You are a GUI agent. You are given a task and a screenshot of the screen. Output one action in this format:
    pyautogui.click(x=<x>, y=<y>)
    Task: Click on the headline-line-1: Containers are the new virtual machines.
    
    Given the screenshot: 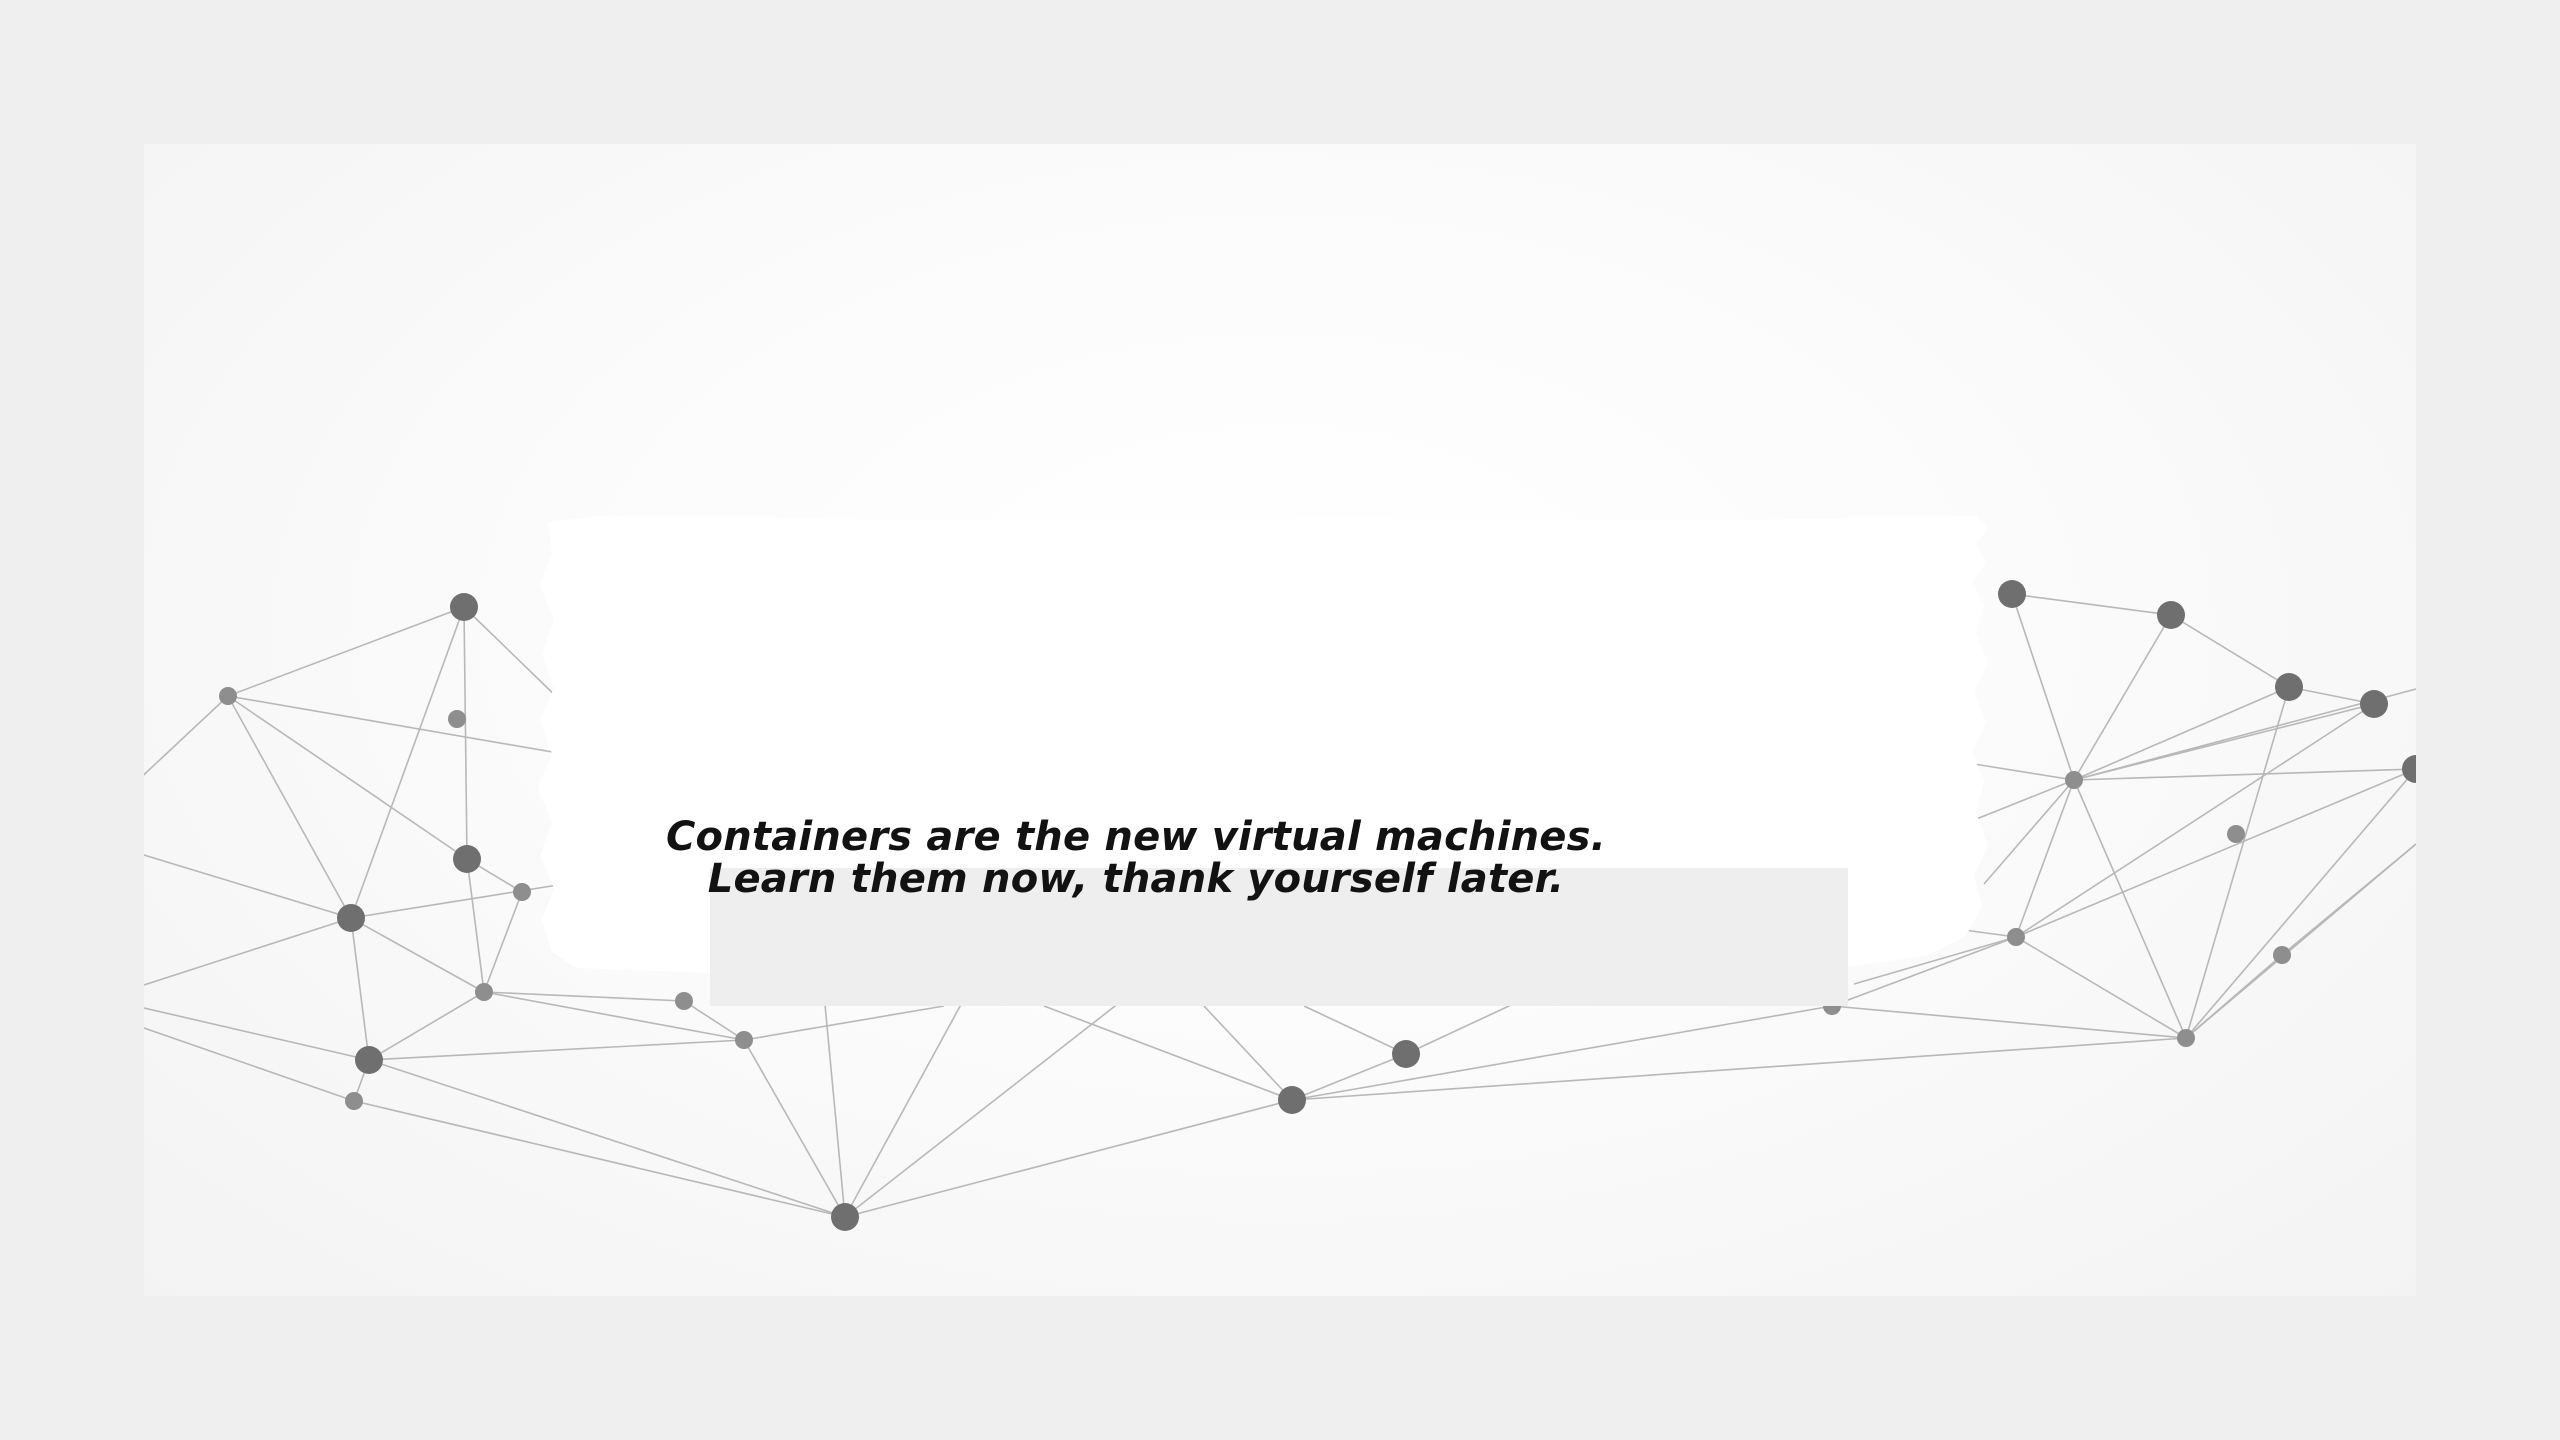 What is the action you would take?
    pyautogui.click(x=1136, y=837)
    